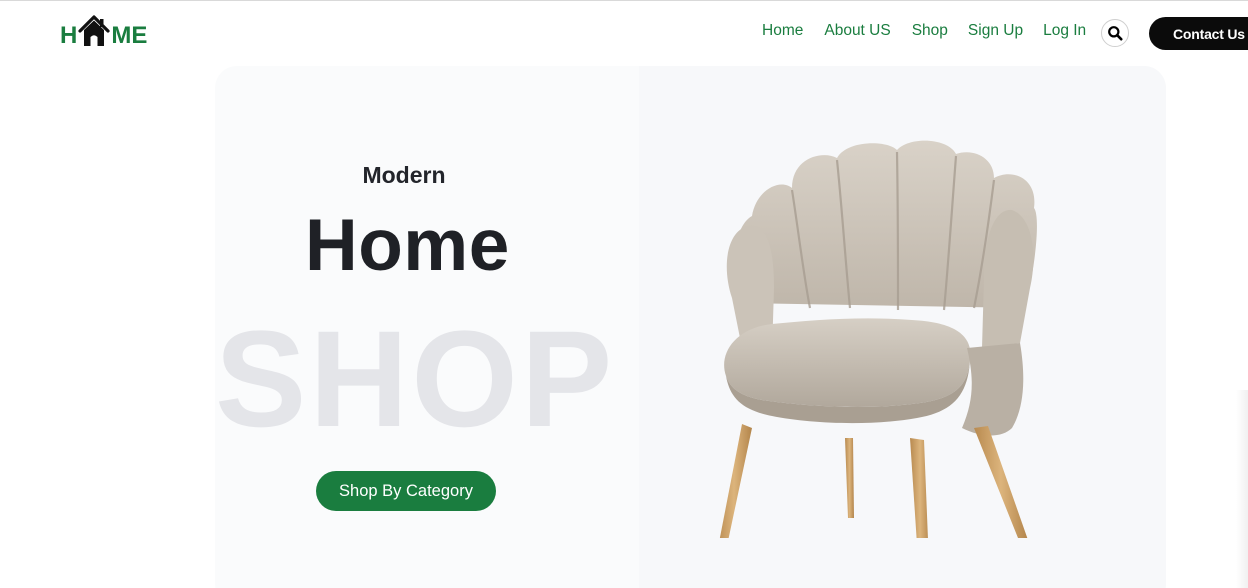  I want to click on nav-home: Home, so click(782, 31).